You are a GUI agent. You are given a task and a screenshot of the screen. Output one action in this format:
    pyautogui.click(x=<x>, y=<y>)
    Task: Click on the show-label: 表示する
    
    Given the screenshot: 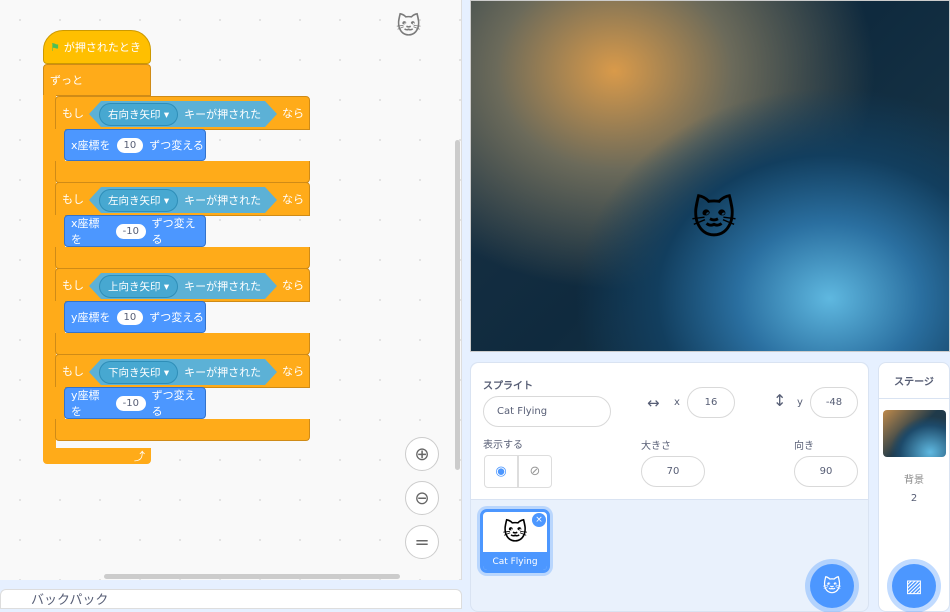 What is the action you would take?
    pyautogui.click(x=503, y=445)
    